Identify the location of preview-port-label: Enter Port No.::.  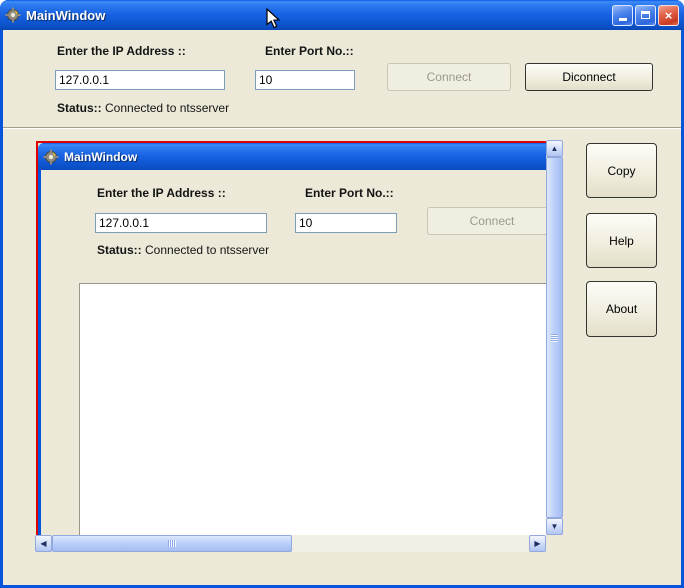
(349, 193).